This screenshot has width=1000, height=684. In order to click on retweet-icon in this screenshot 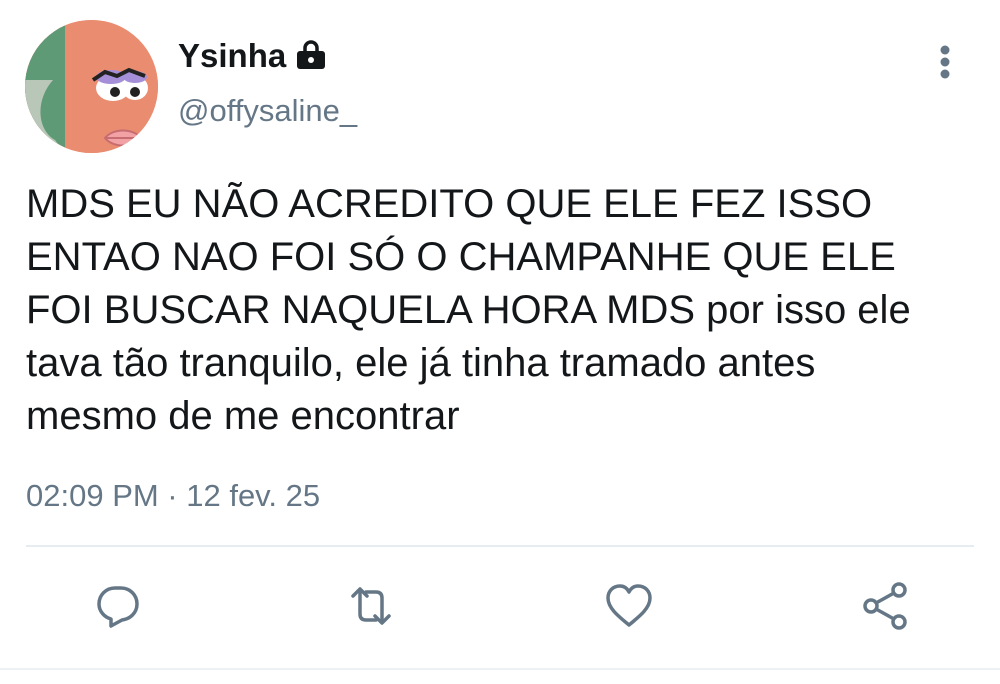, I will do `click(371, 606)`.